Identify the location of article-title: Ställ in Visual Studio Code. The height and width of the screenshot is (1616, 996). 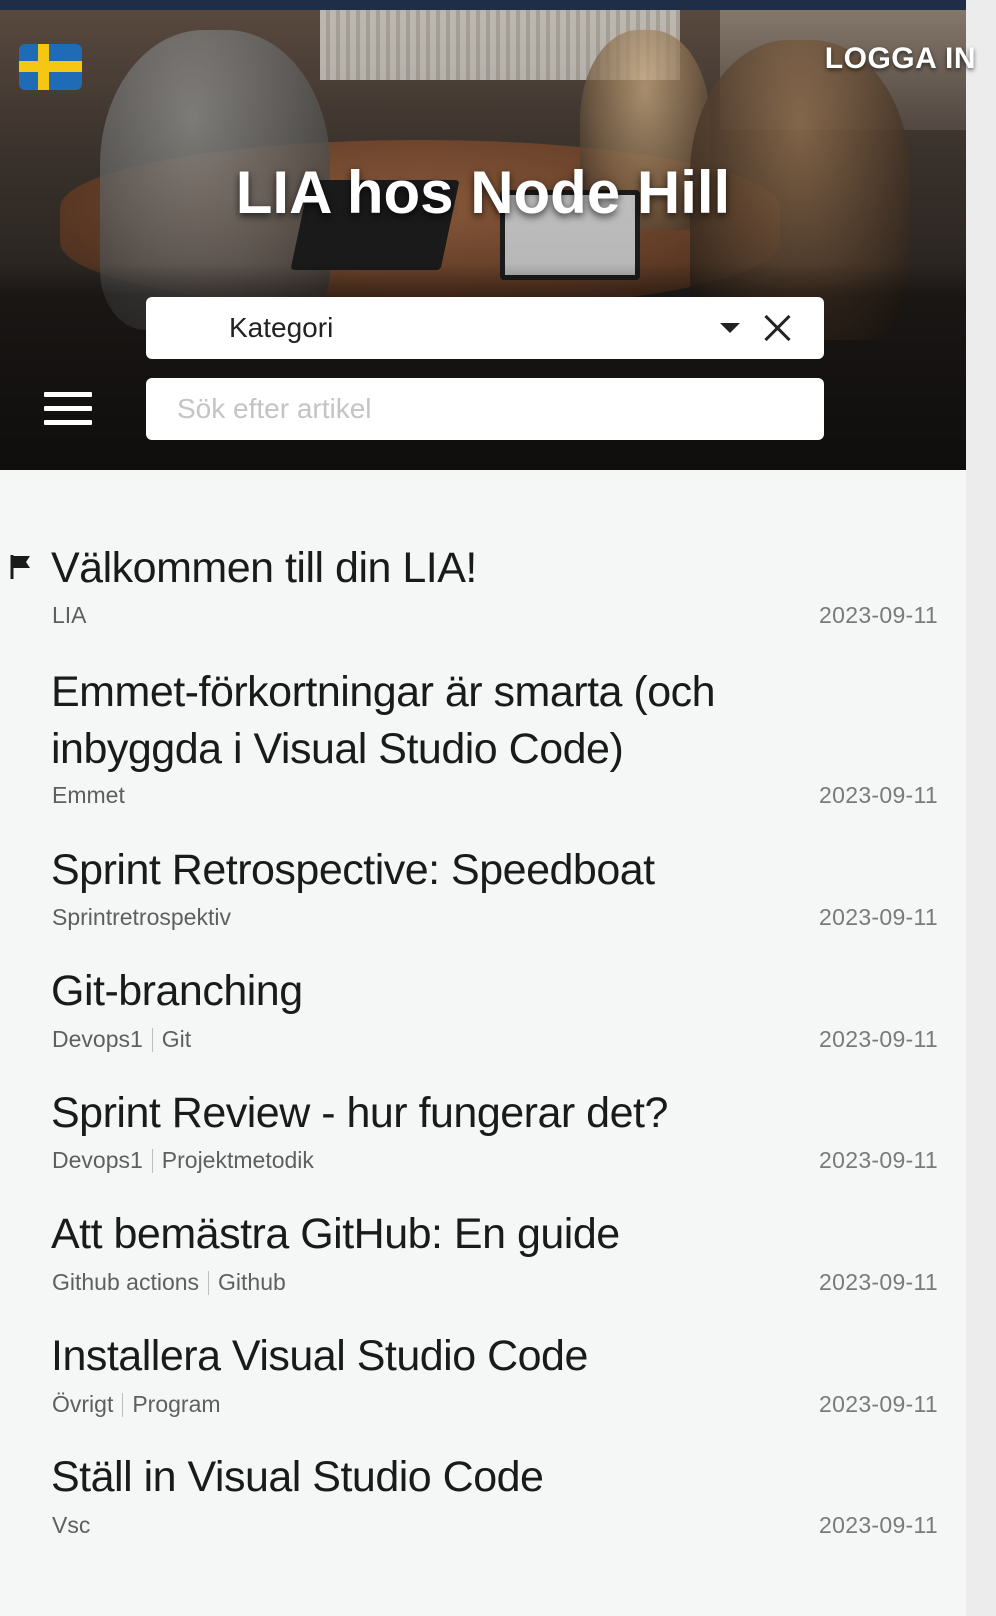
(461, 1477).